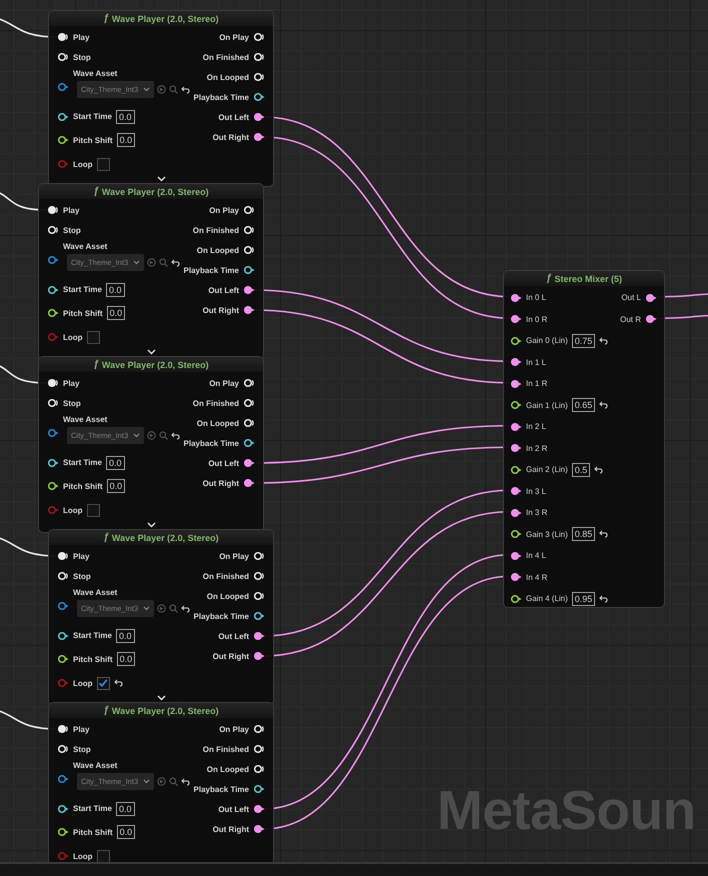 Image resolution: width=708 pixels, height=876 pixels. What do you see at coordinates (584, 341) in the screenshot?
I see `value-field: 0.75` at bounding box center [584, 341].